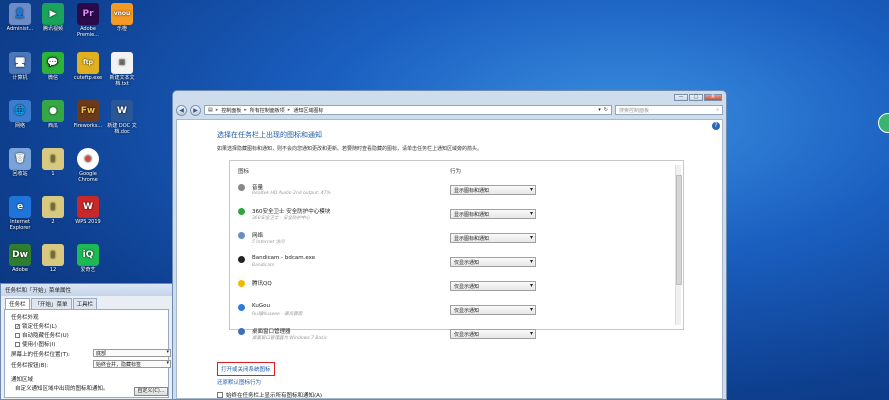 This screenshot has height=400, width=889. Describe the element at coordinates (52, 29) in the screenshot. I see `desktop-icon-label: 腾讯视频` at that location.